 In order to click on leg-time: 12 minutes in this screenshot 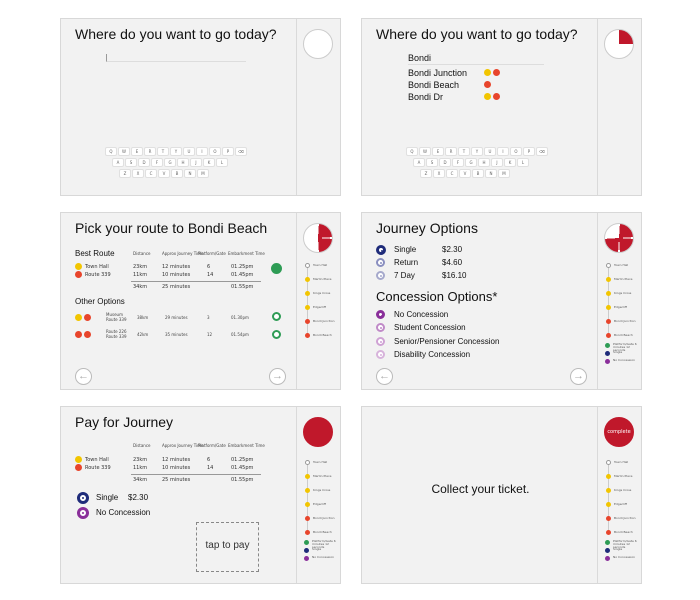, I will do `click(176, 267)`.